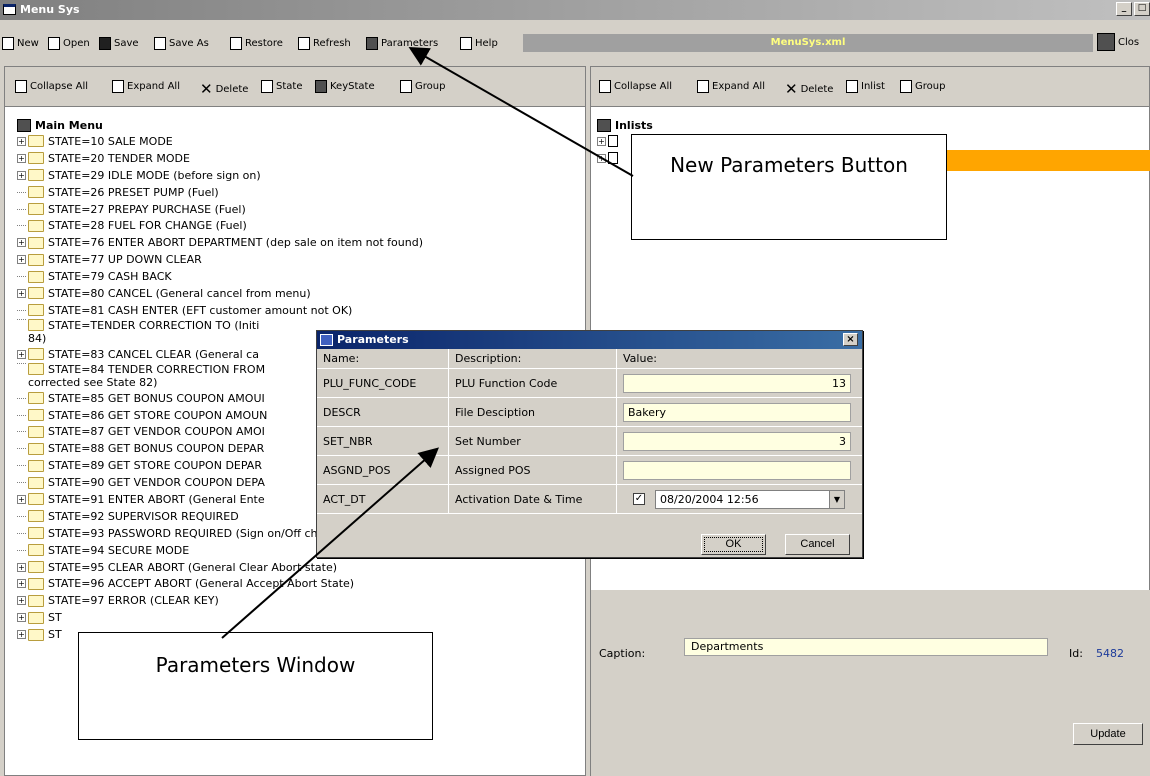  I want to click on close-button: Clos, so click(1118, 42).